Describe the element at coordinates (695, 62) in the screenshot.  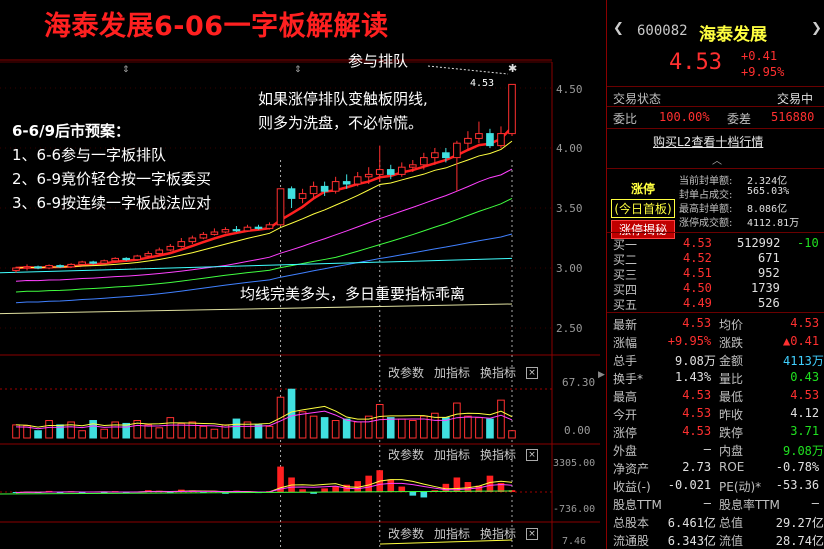
I see `current-price: 4.53` at that location.